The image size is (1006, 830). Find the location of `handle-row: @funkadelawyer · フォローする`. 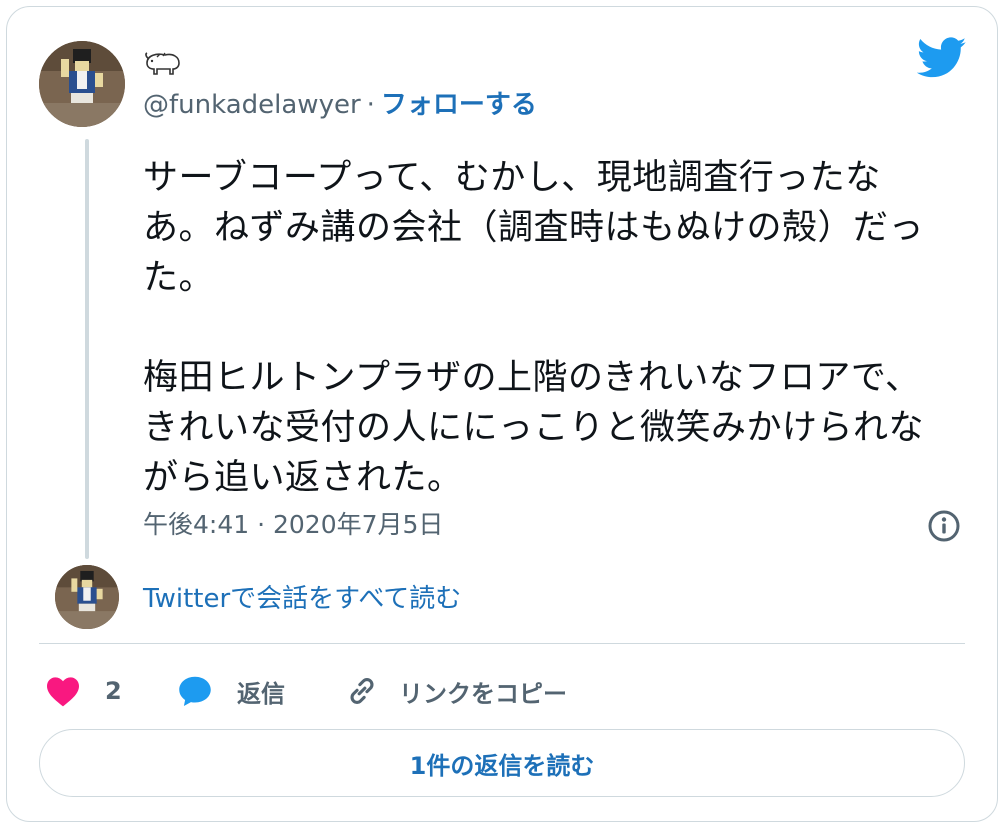

handle-row: @funkadelawyer · フォローする is located at coordinates (340, 105).